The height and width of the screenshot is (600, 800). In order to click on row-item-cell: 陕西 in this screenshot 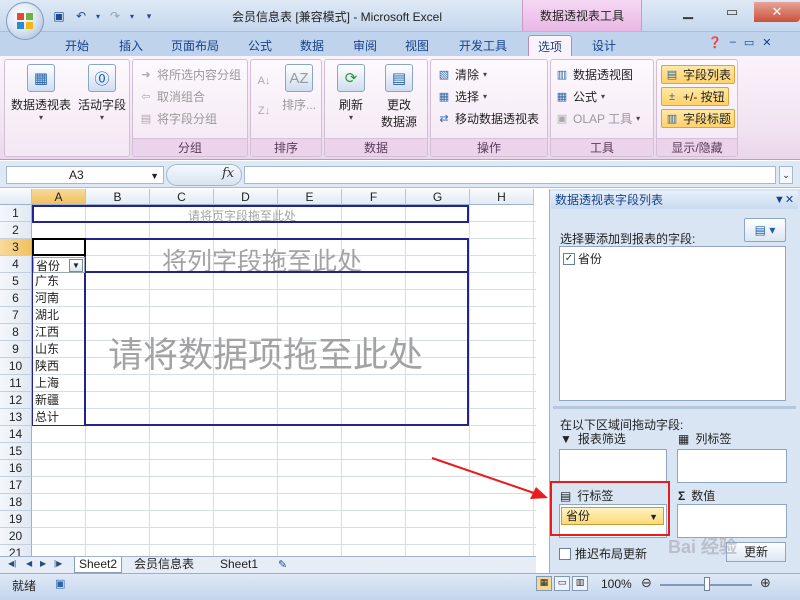, I will do `click(46, 366)`.